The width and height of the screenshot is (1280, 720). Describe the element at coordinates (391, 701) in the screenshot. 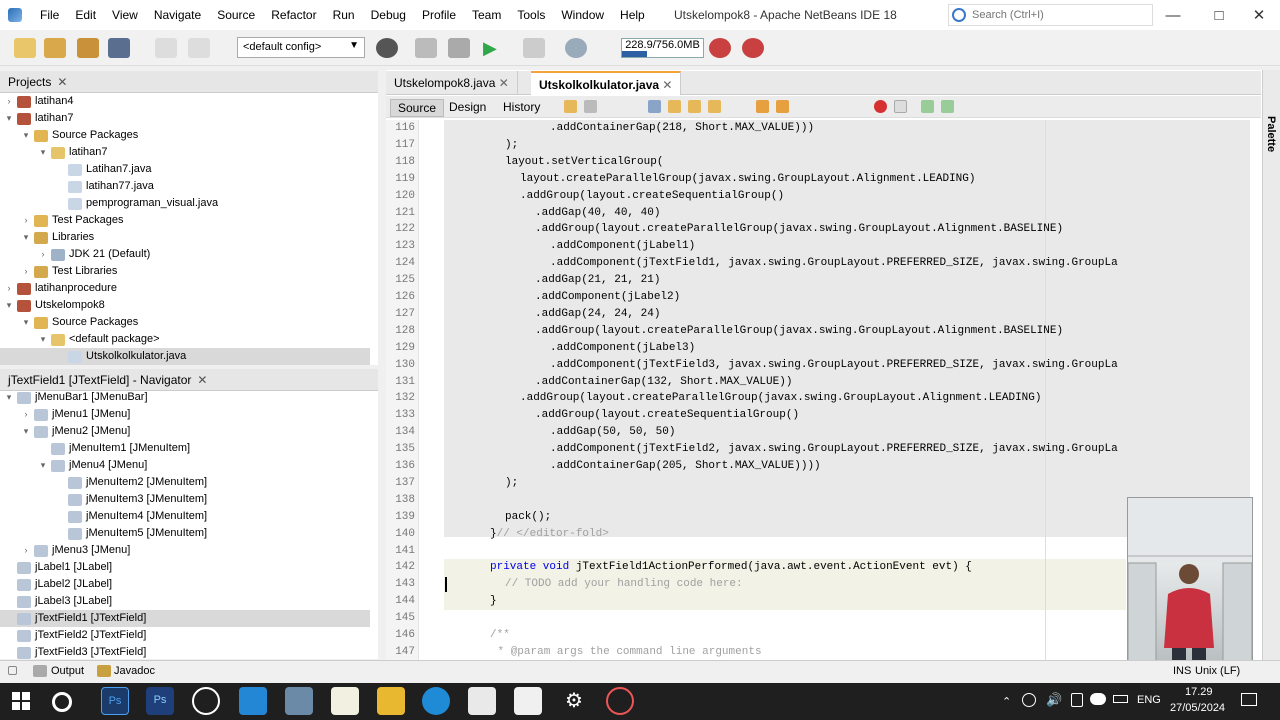

I see `file-explorer-icon` at that location.